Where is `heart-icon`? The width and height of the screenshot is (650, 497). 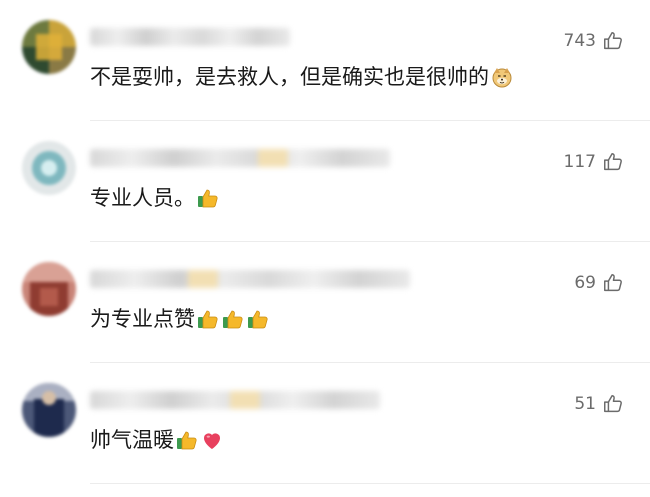
heart-icon is located at coordinates (212, 440).